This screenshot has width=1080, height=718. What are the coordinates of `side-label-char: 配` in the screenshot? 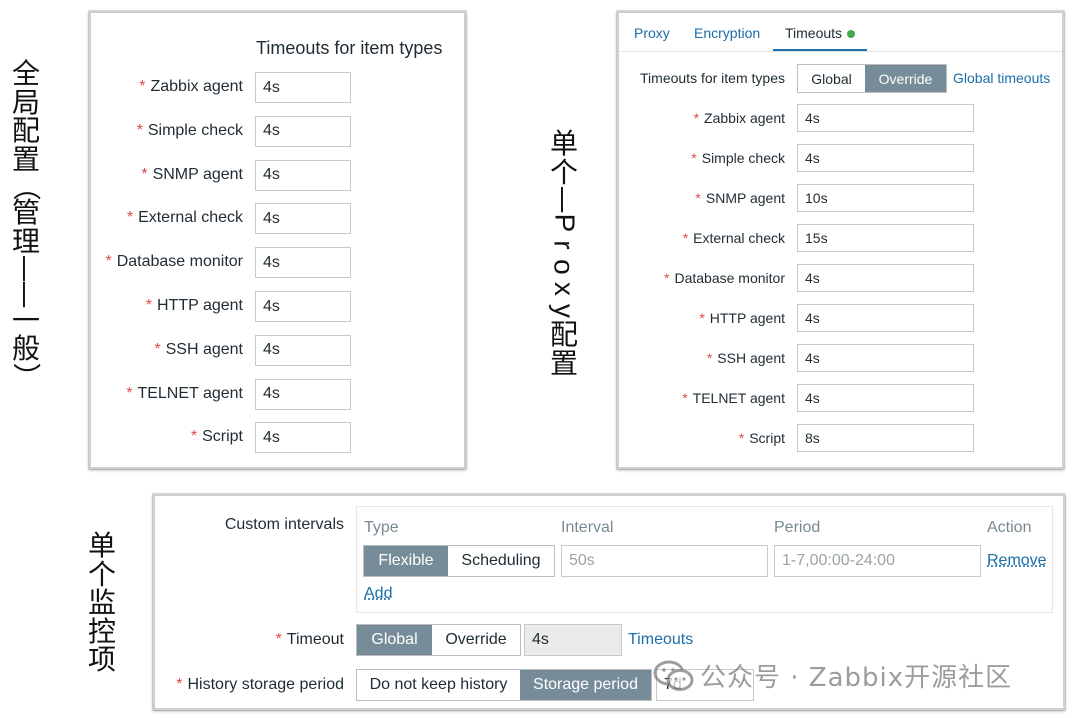 It's located at (26, 131).